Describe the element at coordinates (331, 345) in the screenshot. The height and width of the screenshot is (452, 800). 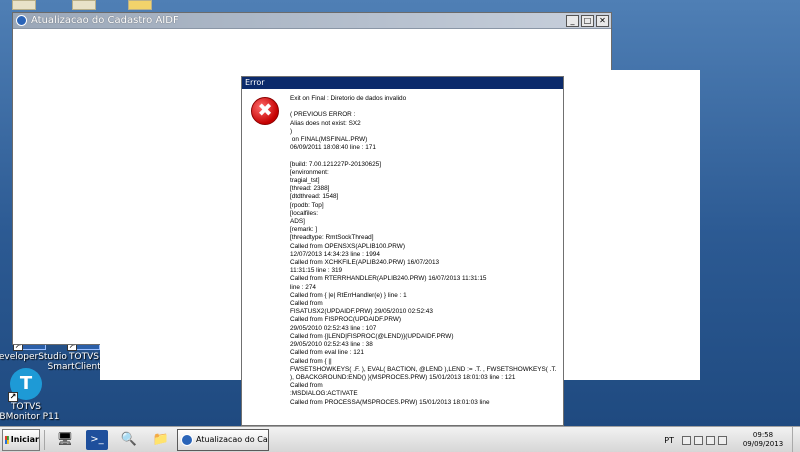
I see `error-line: 29/05/2010 02:52:43 line : 38` at that location.